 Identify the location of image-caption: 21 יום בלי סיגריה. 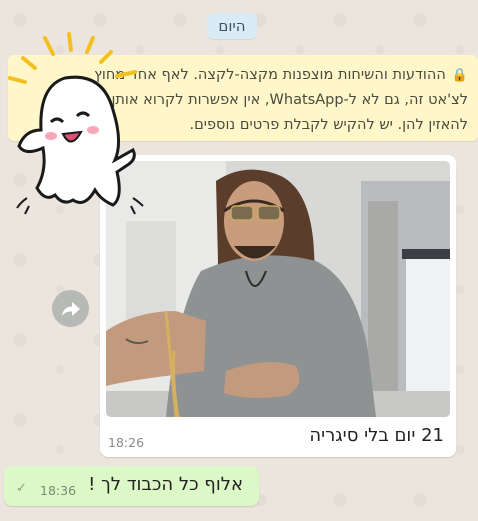
(376, 435).